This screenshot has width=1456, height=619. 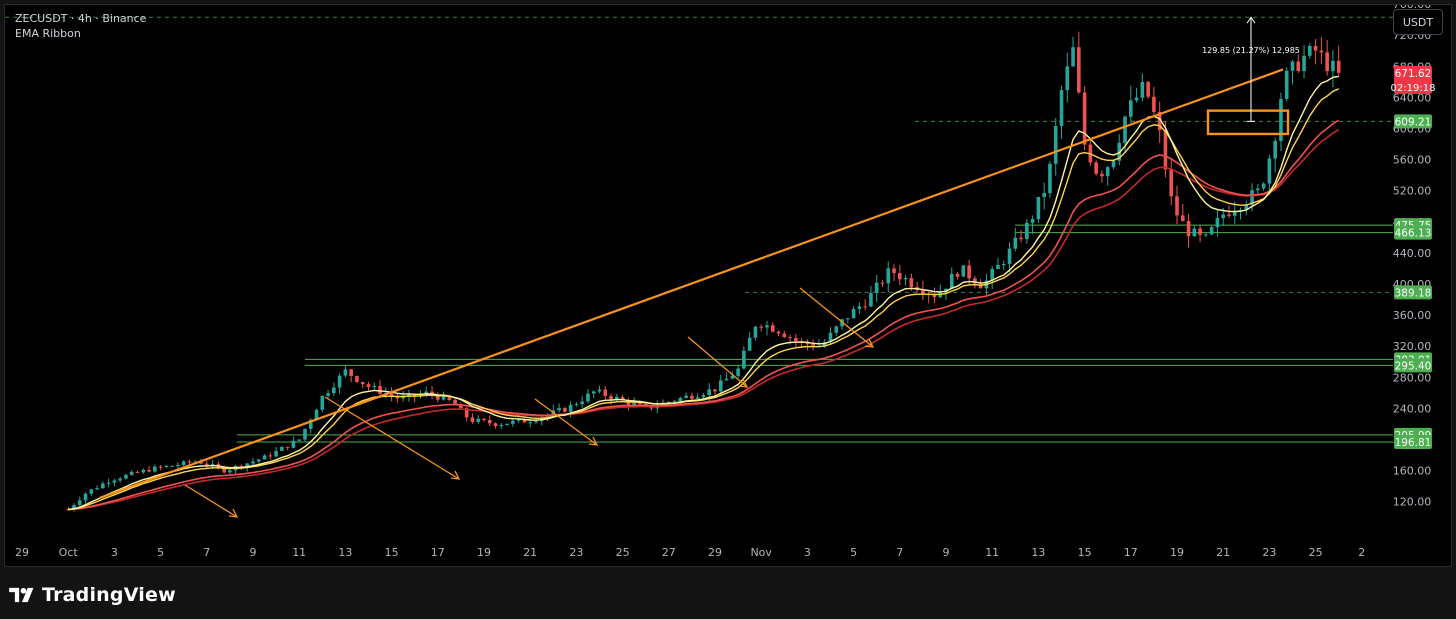 What do you see at coordinates (1413, 88) in the screenshot?
I see `bar-countdown: 02:19:18` at bounding box center [1413, 88].